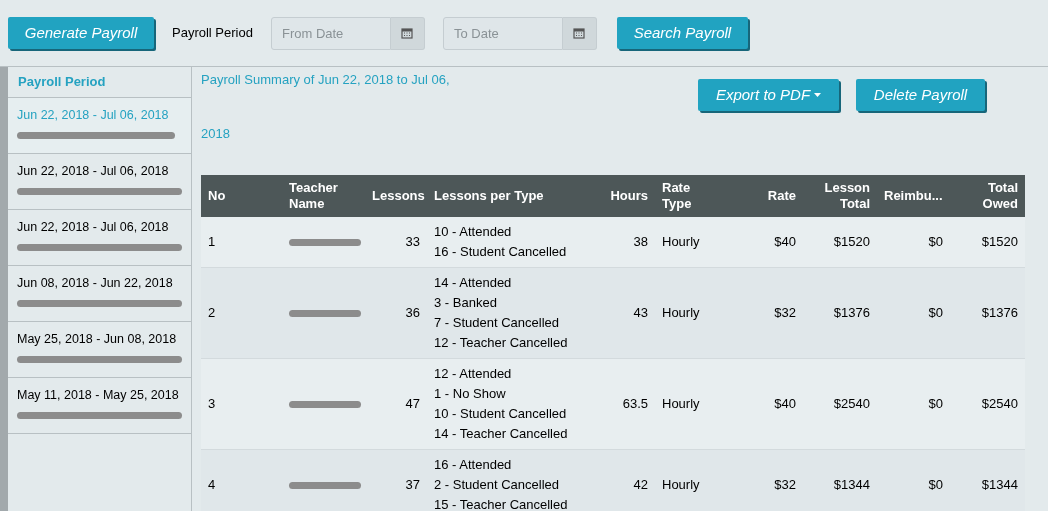  What do you see at coordinates (466, 303) in the screenshot?
I see `lesson-type: 3 - Banked` at bounding box center [466, 303].